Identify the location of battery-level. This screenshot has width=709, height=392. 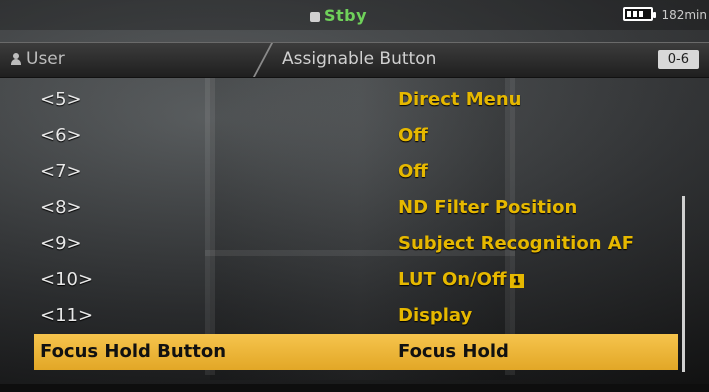
(635, 14).